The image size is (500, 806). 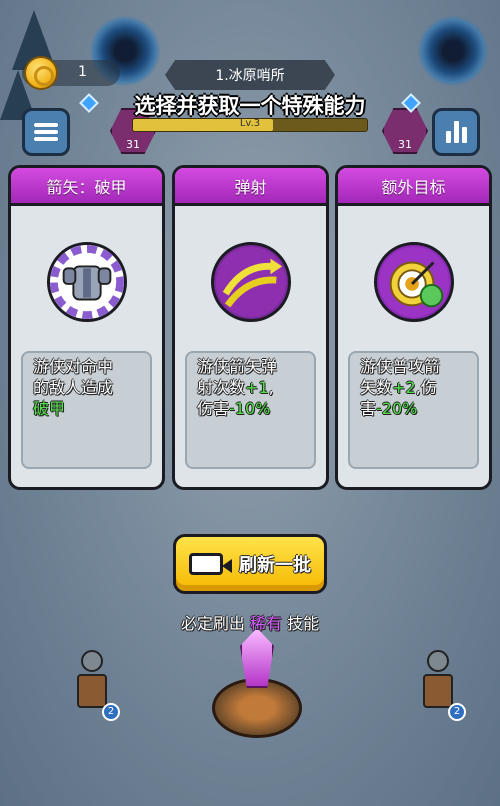 What do you see at coordinates (82, 72) in the screenshot?
I see `coin-count: 1` at bounding box center [82, 72].